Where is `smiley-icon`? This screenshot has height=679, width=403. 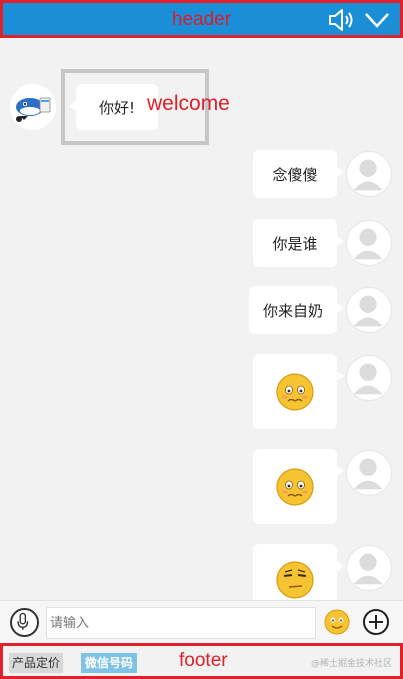
smiley-icon is located at coordinates (337, 622).